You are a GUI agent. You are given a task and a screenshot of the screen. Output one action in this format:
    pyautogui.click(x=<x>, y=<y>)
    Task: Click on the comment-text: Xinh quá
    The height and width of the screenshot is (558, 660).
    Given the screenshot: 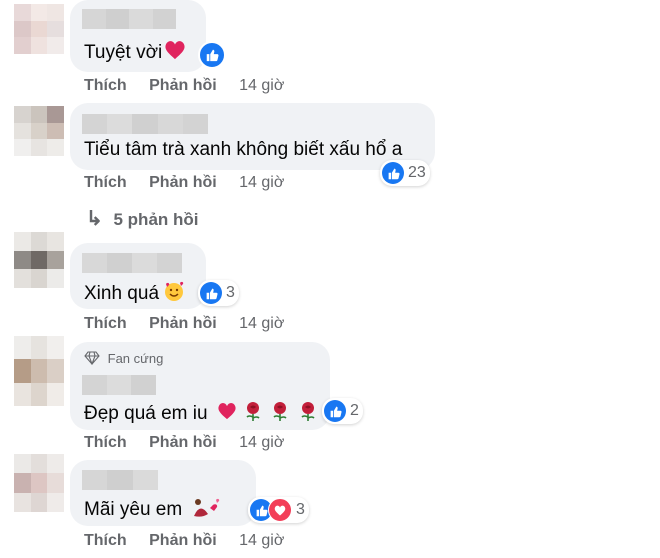 What is the action you would take?
    pyautogui.click(x=134, y=294)
    